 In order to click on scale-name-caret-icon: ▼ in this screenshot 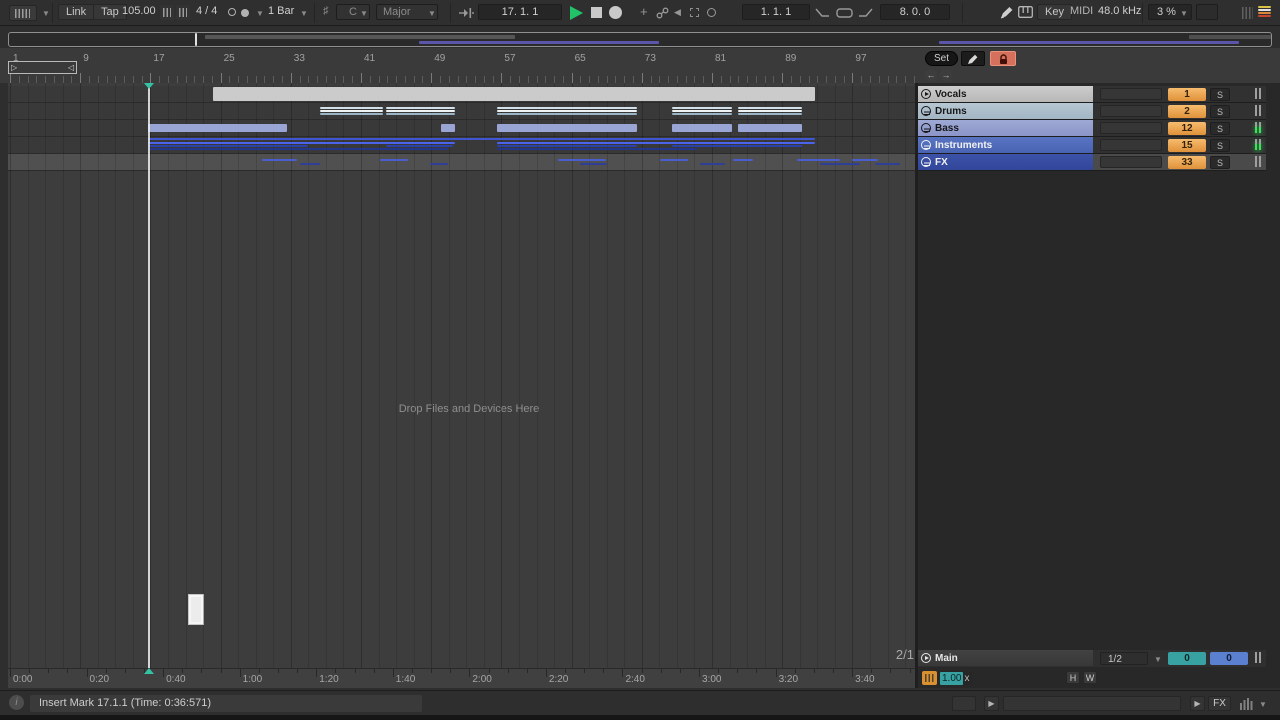, I will do `click(432, 13)`.